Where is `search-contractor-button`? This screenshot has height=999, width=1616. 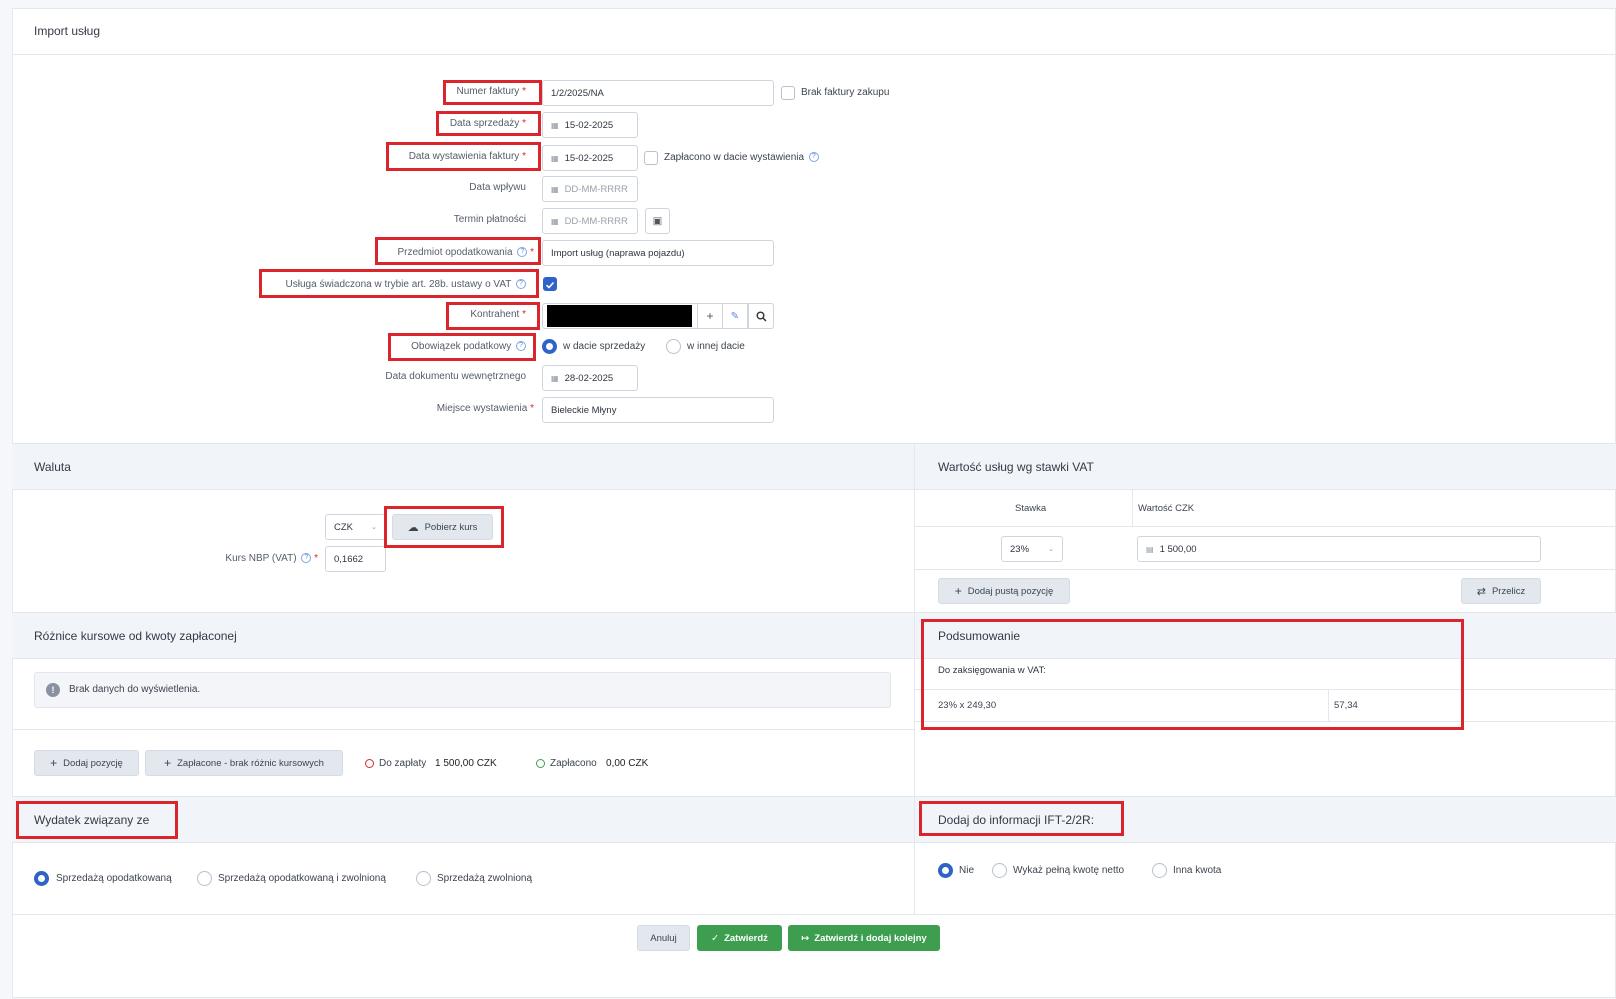
search-contractor-button is located at coordinates (761, 316).